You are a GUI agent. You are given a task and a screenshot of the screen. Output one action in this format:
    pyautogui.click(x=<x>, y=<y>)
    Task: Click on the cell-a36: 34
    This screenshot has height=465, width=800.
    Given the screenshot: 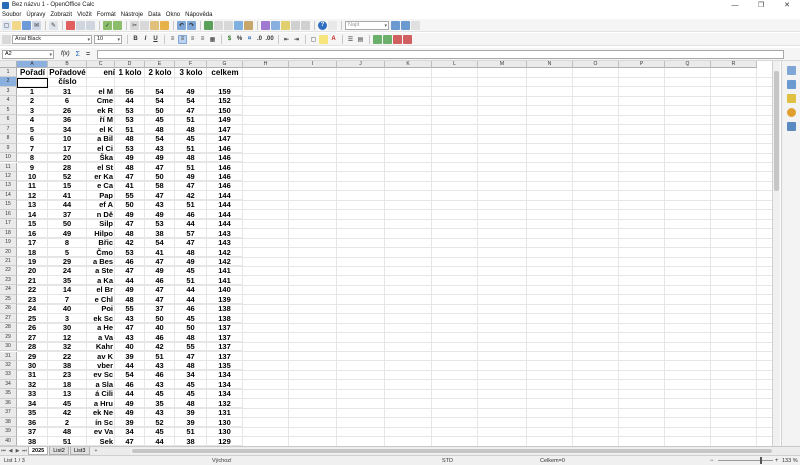 What is the action you would take?
    pyautogui.click(x=32, y=403)
    